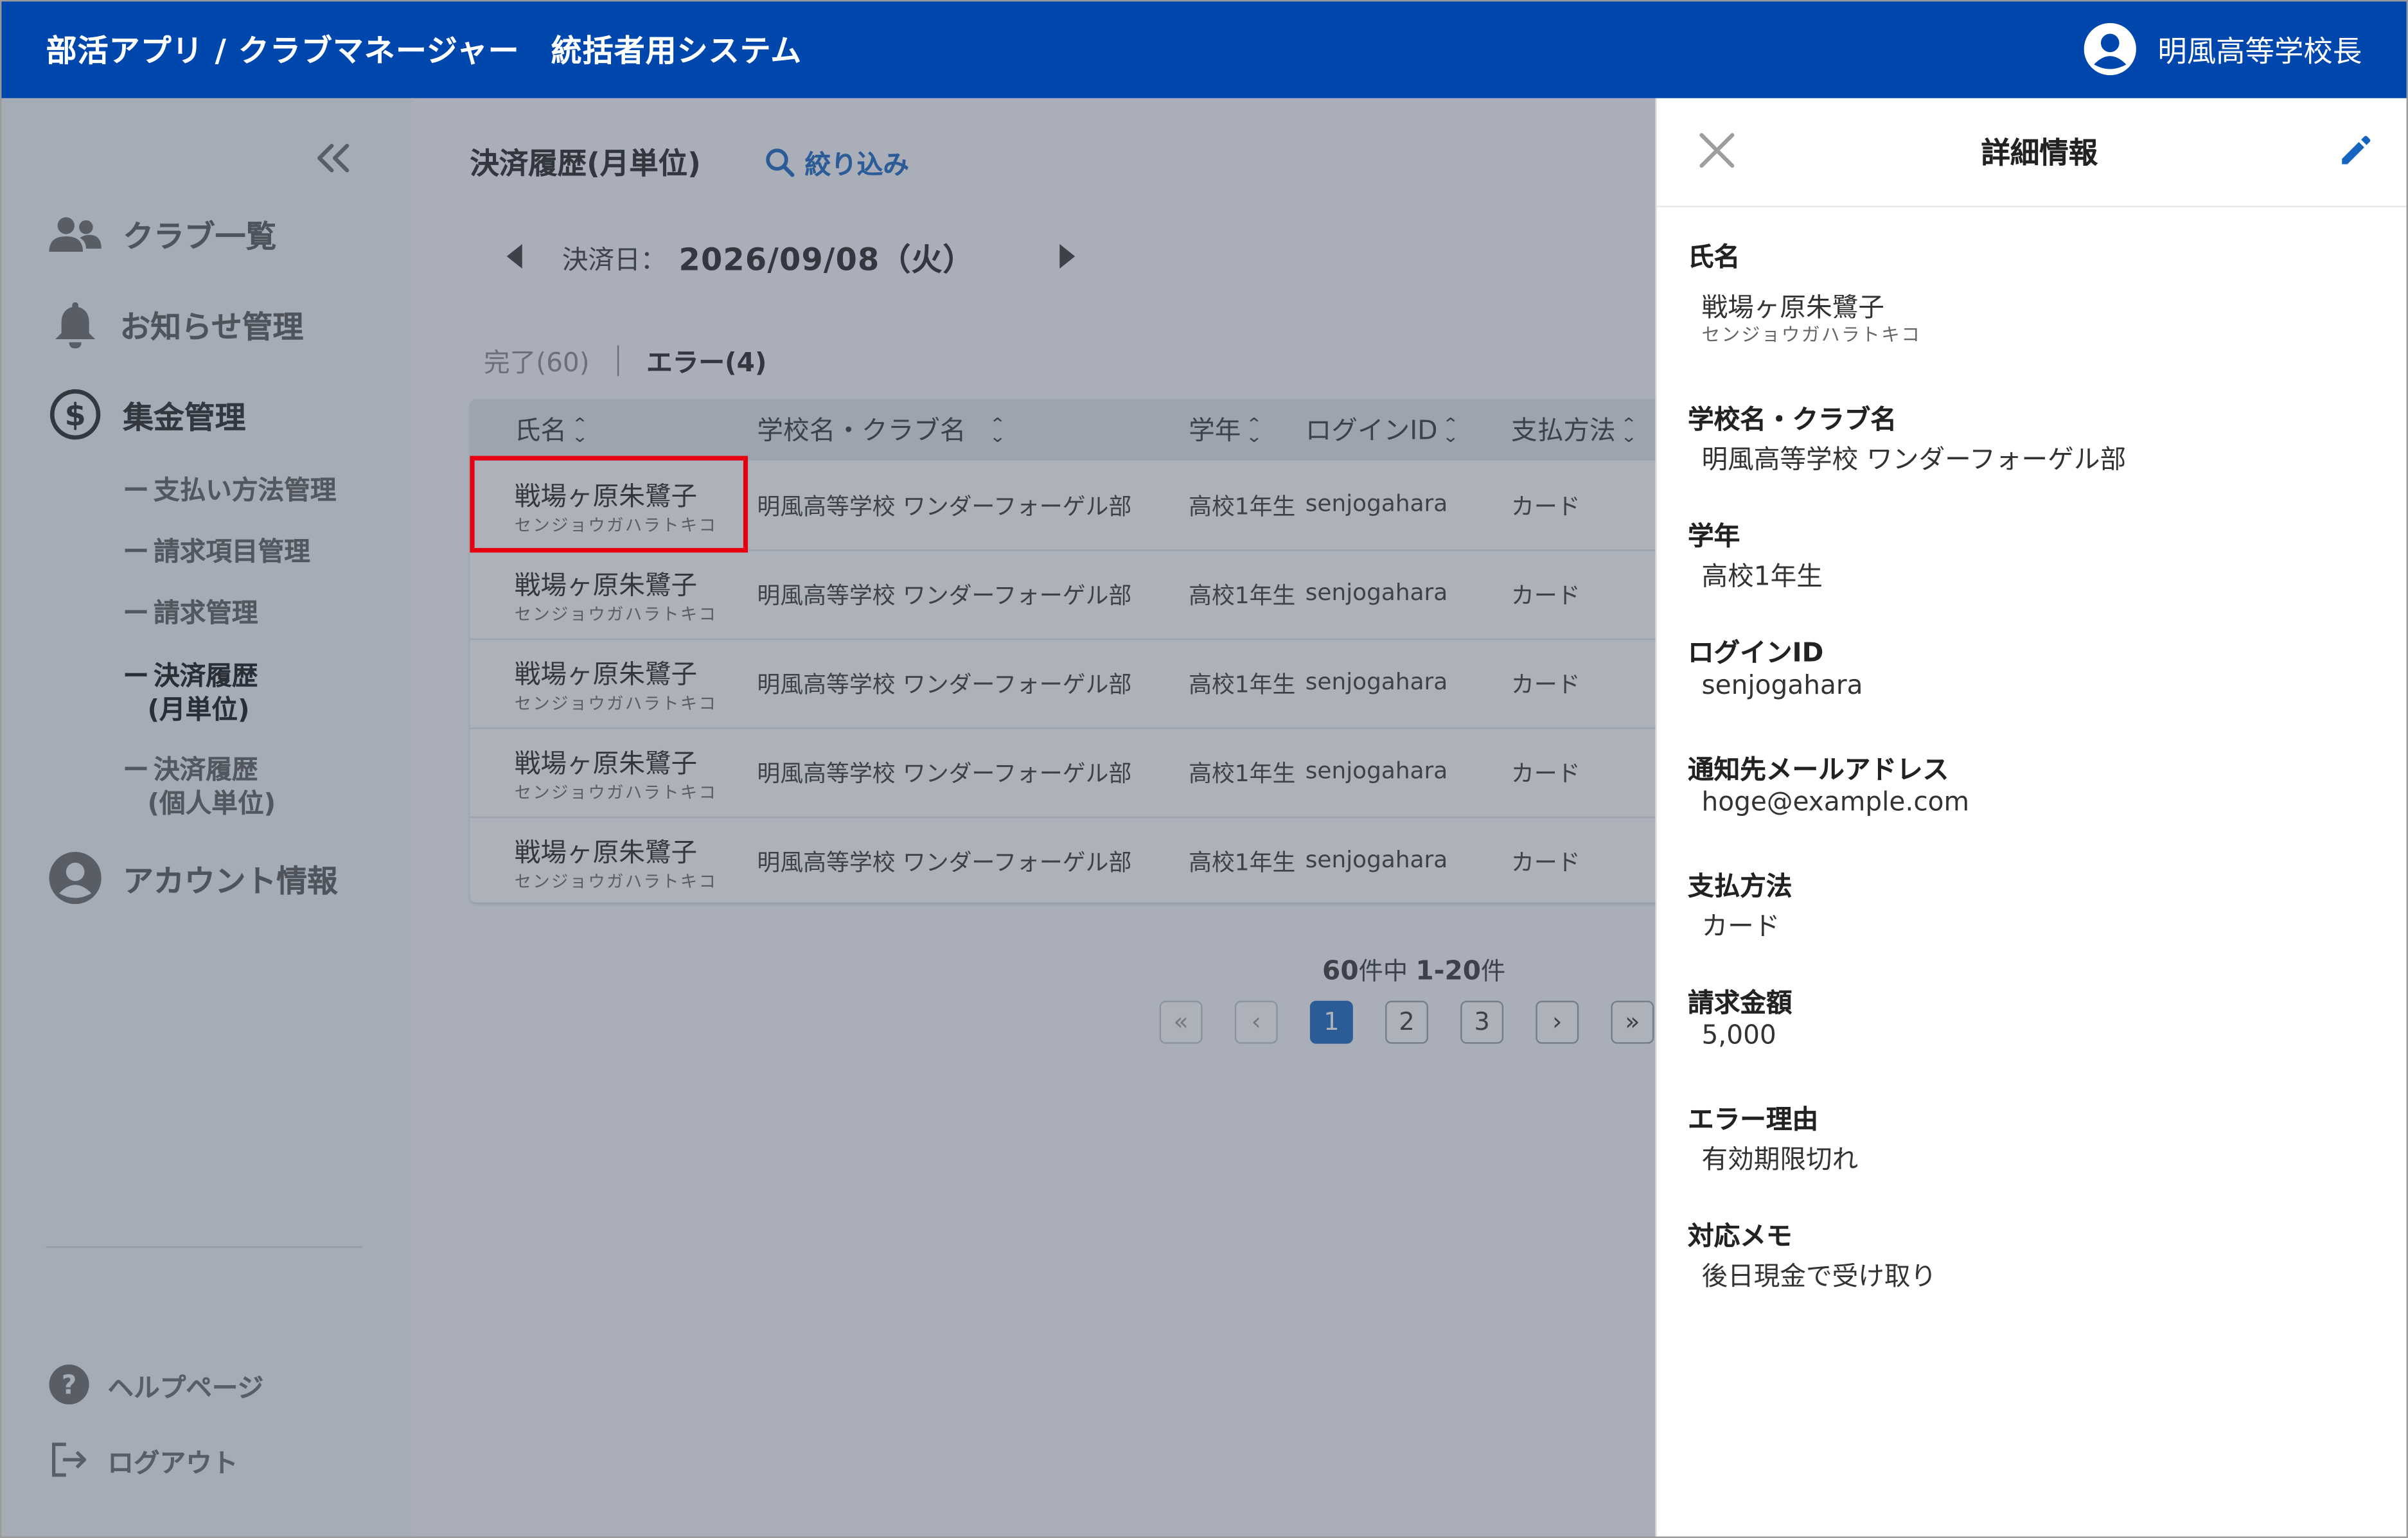 The image size is (2408, 1538). Describe the element at coordinates (424, 50) in the screenshot. I see `app-title: 部活アプリ / クラブマネージャー 統括者用システム` at that location.